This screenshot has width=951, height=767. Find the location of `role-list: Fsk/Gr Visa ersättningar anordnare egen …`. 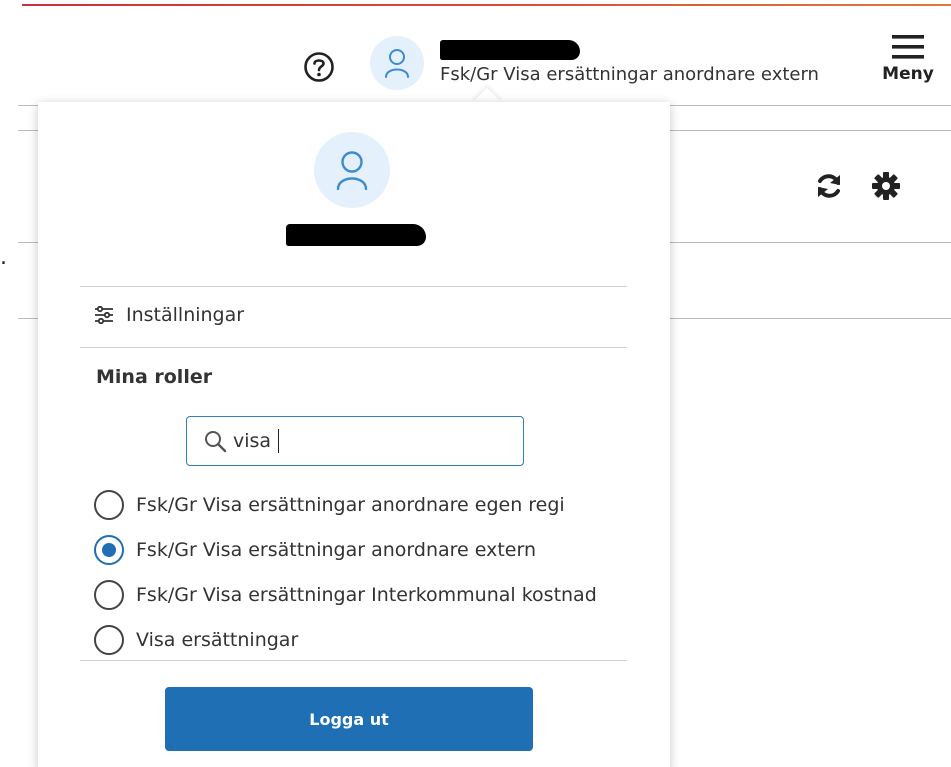

role-list: Fsk/Gr Visa ersättningar anordnare egen … is located at coordinates (345, 572).